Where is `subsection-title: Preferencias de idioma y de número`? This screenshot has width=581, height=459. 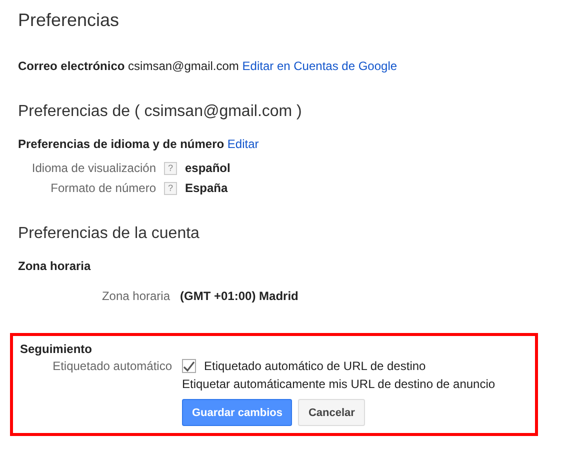 subsection-title: Preferencias de idioma y de número is located at coordinates (121, 144).